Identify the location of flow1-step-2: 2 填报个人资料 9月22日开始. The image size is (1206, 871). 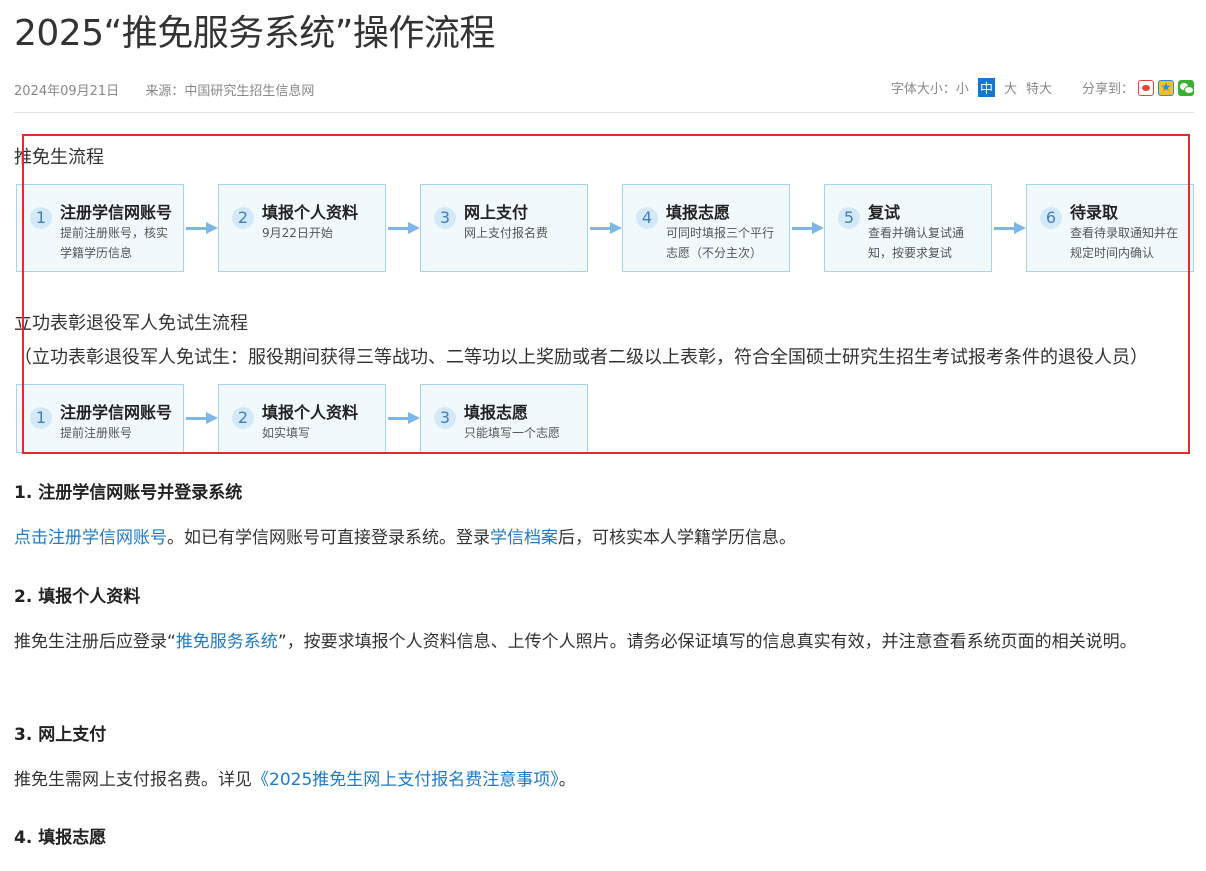
(302, 228).